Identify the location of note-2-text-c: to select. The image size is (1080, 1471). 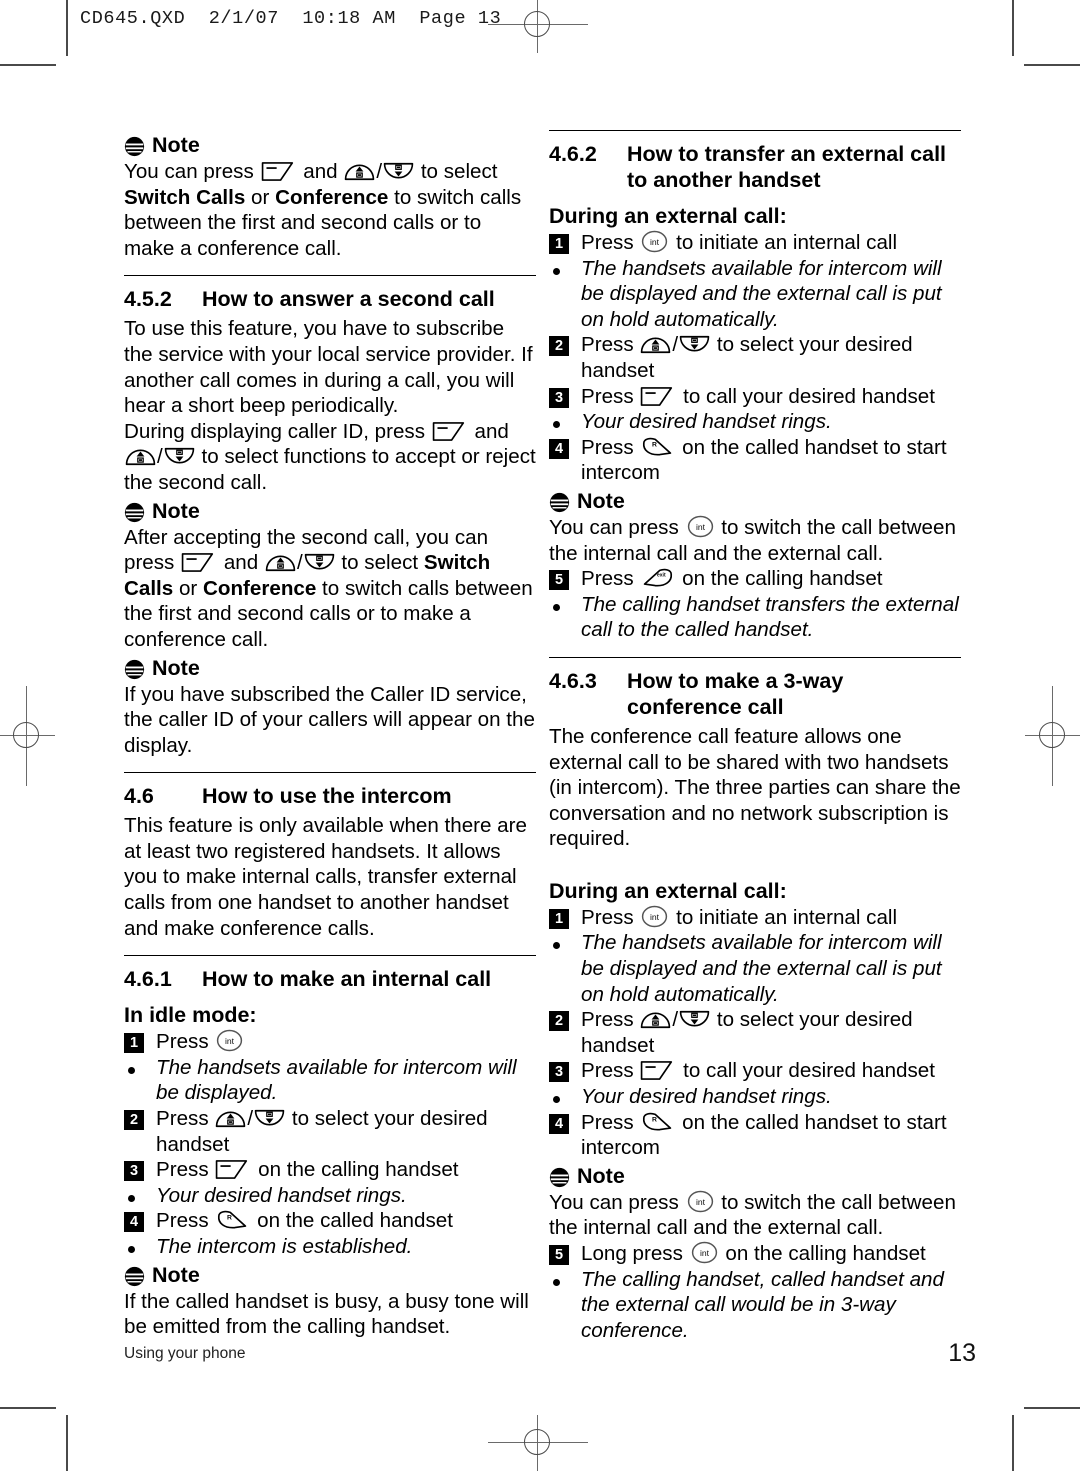
(380, 563).